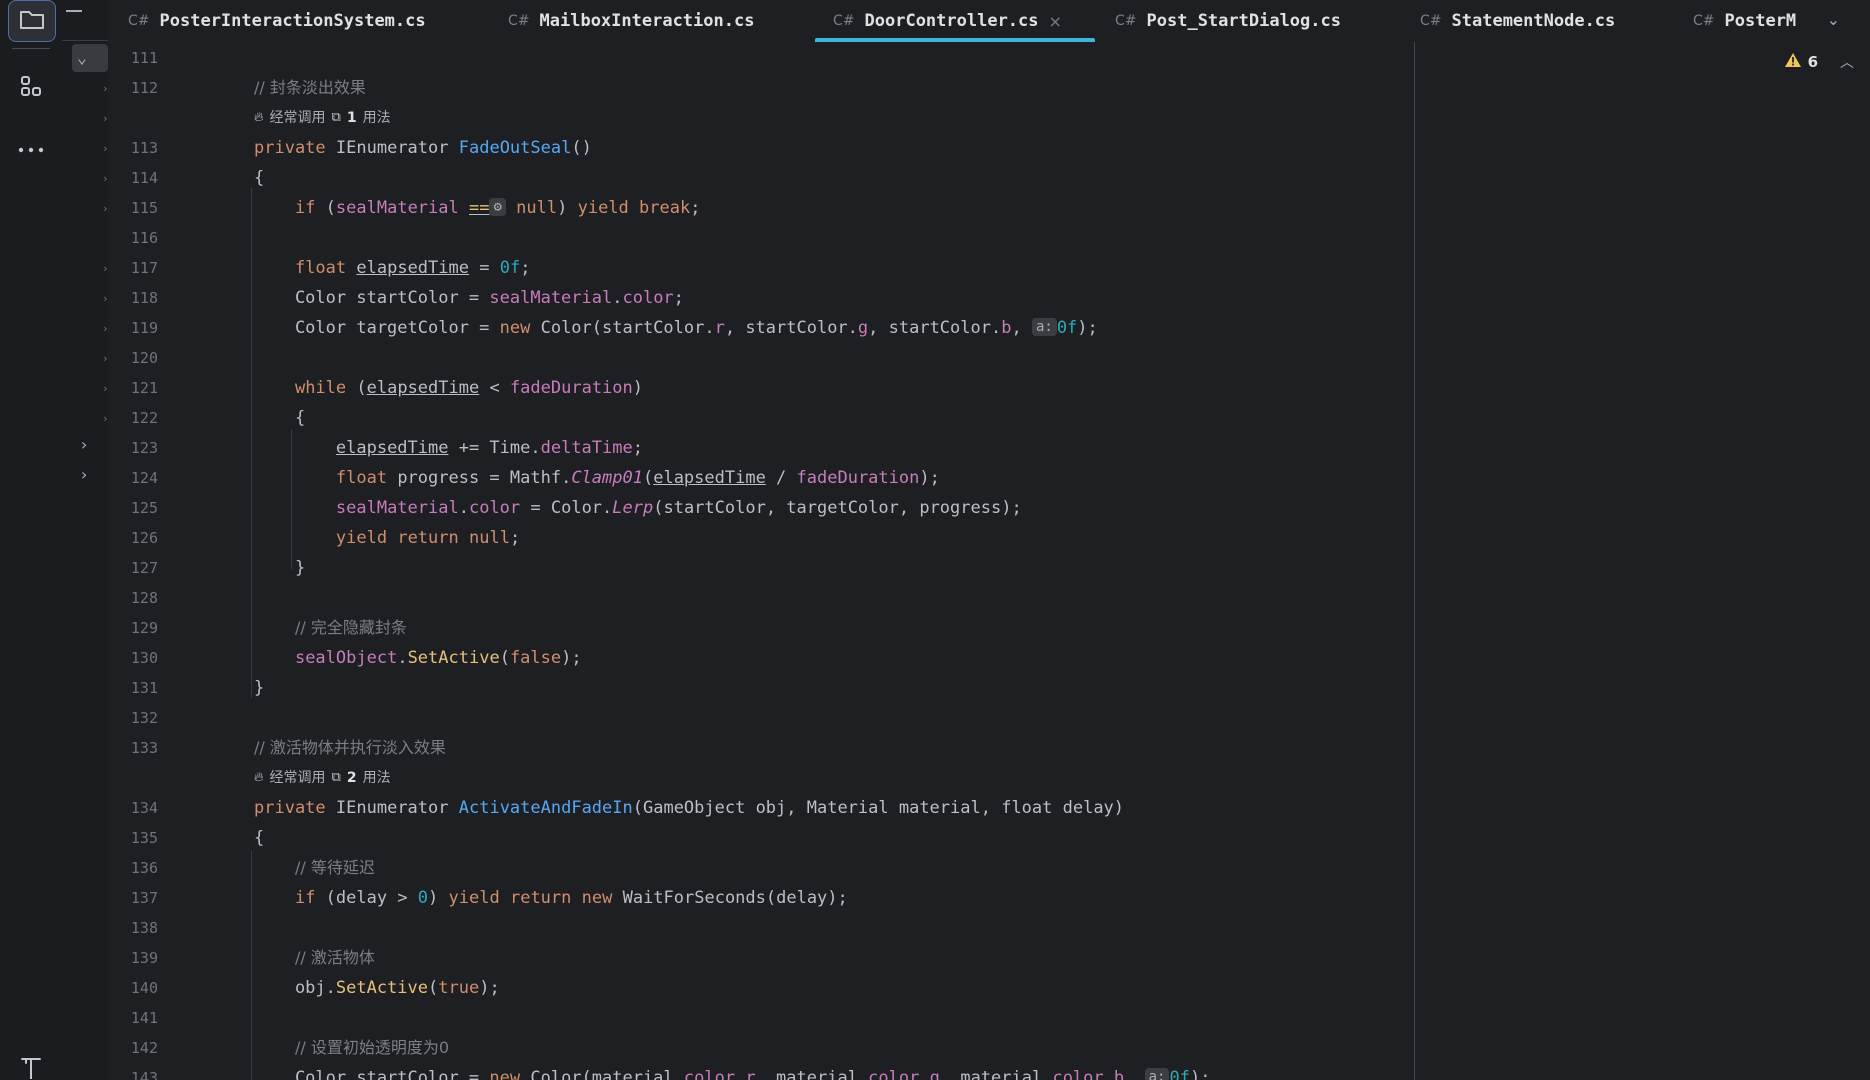 The image size is (1870, 1080). I want to click on tab-mailbox-interaction: C# MailboxInteraction.cs, so click(631, 21).